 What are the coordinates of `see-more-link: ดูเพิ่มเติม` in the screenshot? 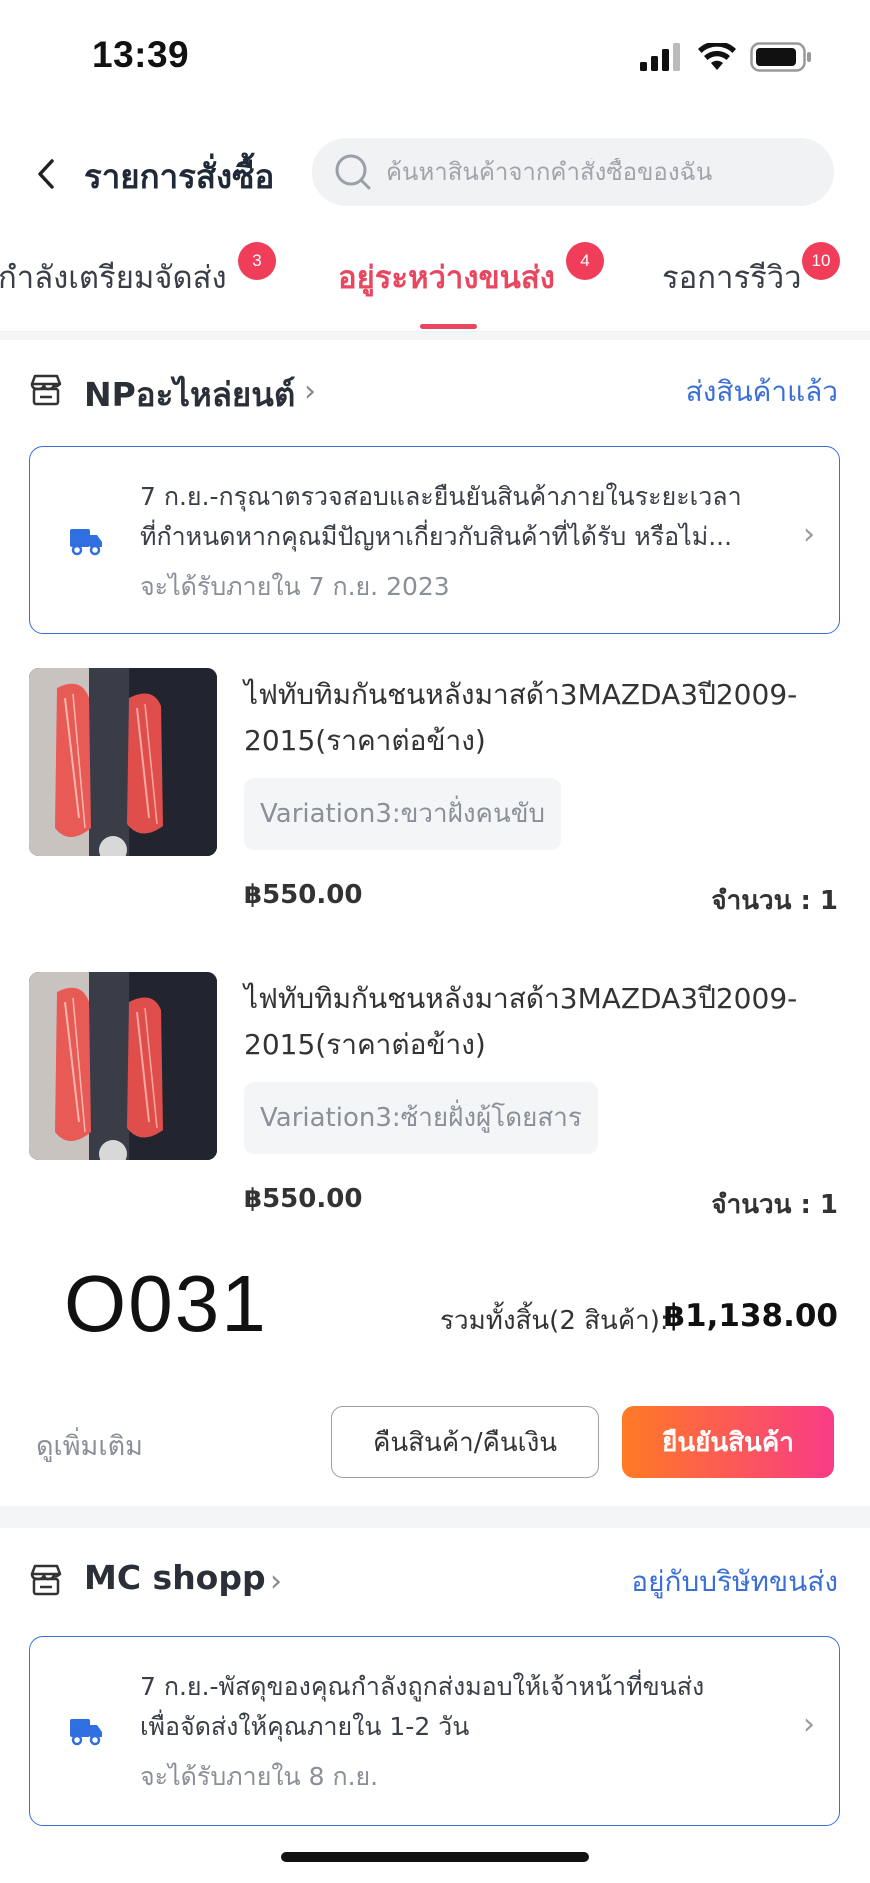 It's located at (89, 1445).